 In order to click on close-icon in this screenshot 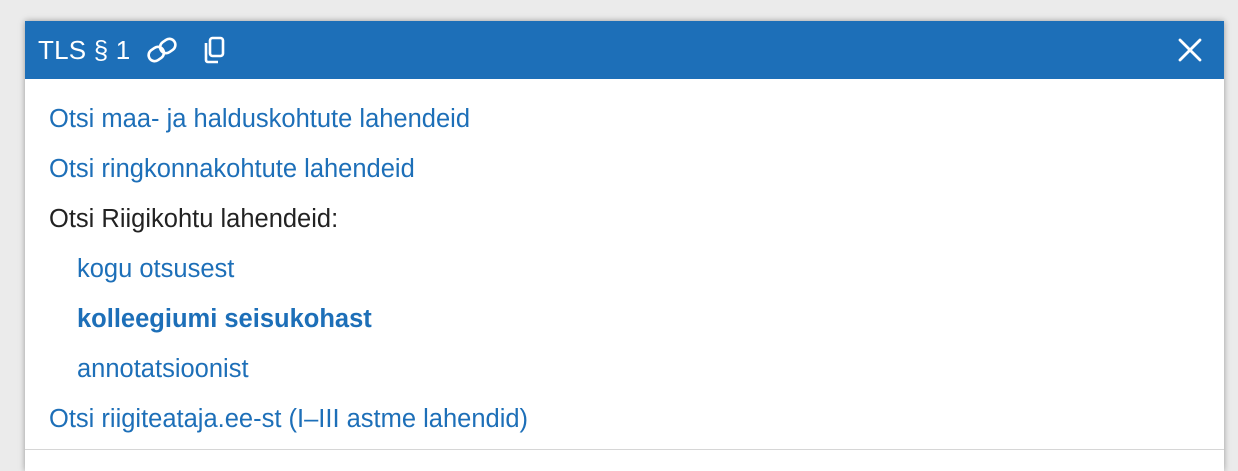, I will do `click(1190, 50)`.